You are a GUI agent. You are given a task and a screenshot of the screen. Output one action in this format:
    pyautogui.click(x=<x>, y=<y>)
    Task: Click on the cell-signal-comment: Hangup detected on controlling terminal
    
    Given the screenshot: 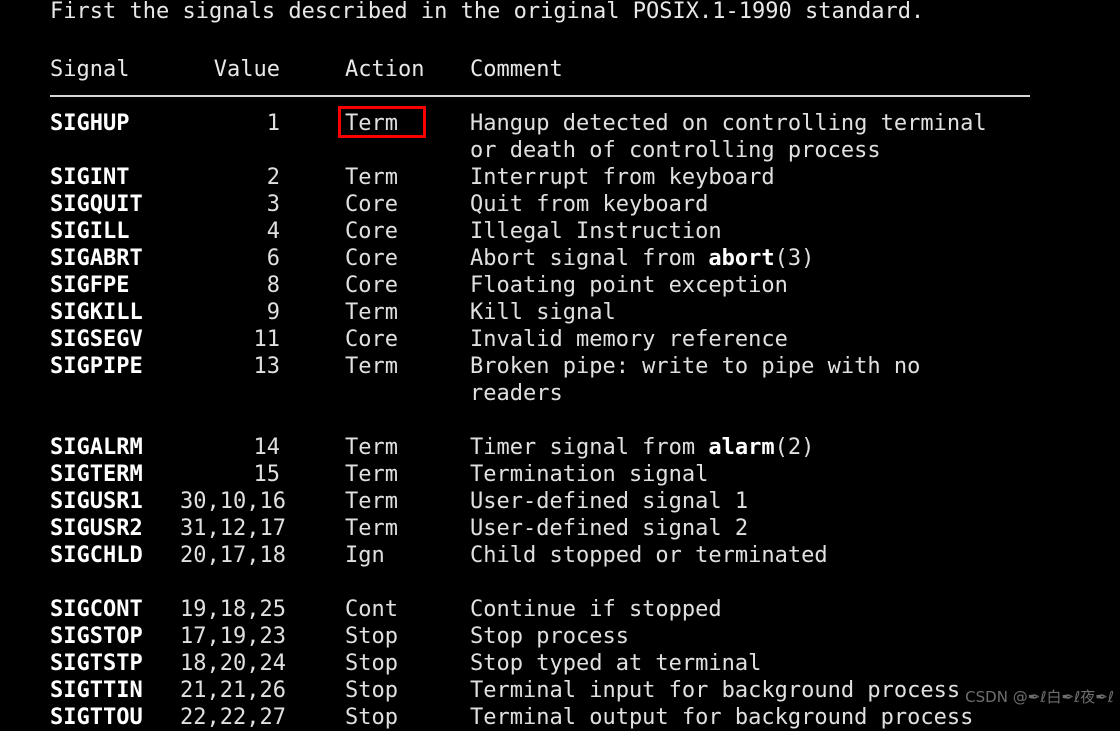 What is the action you would take?
    pyautogui.click(x=728, y=123)
    